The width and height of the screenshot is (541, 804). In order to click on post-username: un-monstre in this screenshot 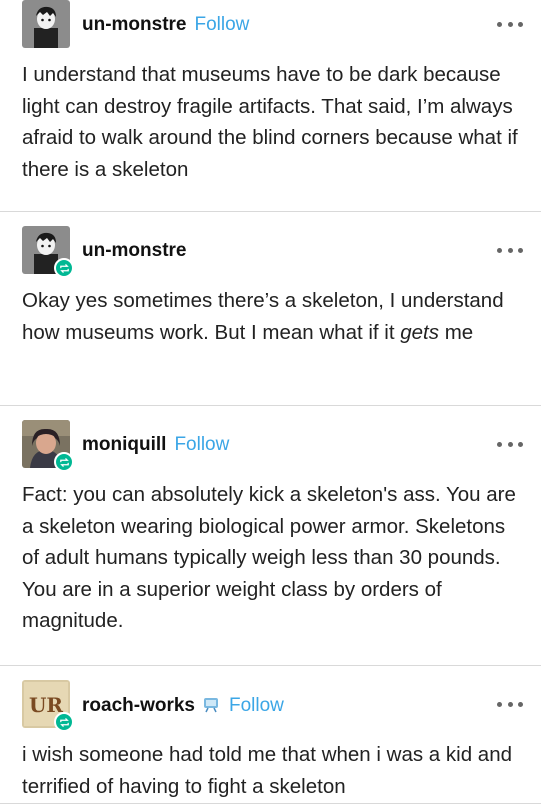, I will do `click(134, 251)`.